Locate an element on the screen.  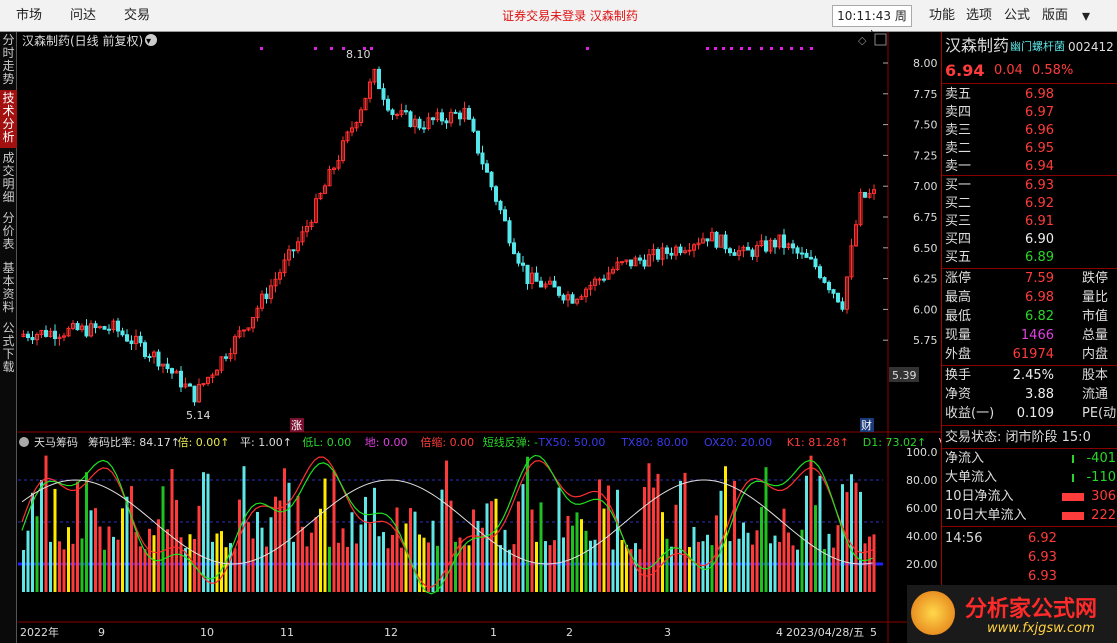
sell-level-label: 卖三 is located at coordinates (958, 130).